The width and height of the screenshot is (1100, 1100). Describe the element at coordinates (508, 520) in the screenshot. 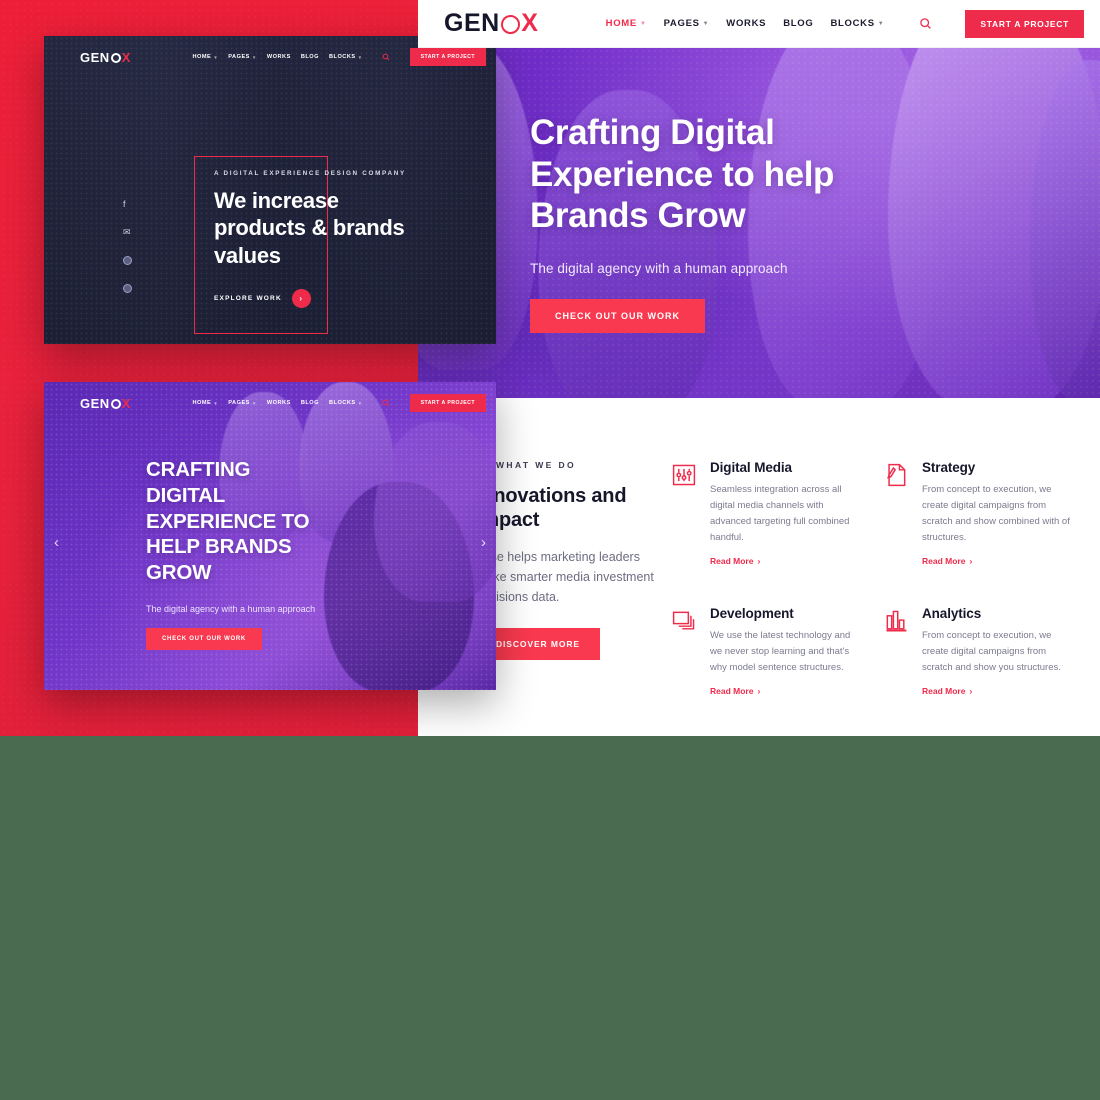

I see `title-line: Impact` at that location.